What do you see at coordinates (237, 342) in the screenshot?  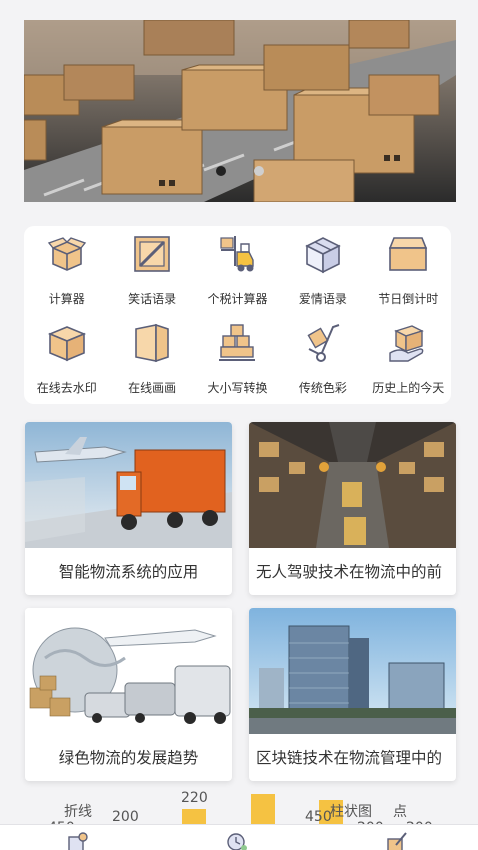 I see `stacked-boxes-icon` at bounding box center [237, 342].